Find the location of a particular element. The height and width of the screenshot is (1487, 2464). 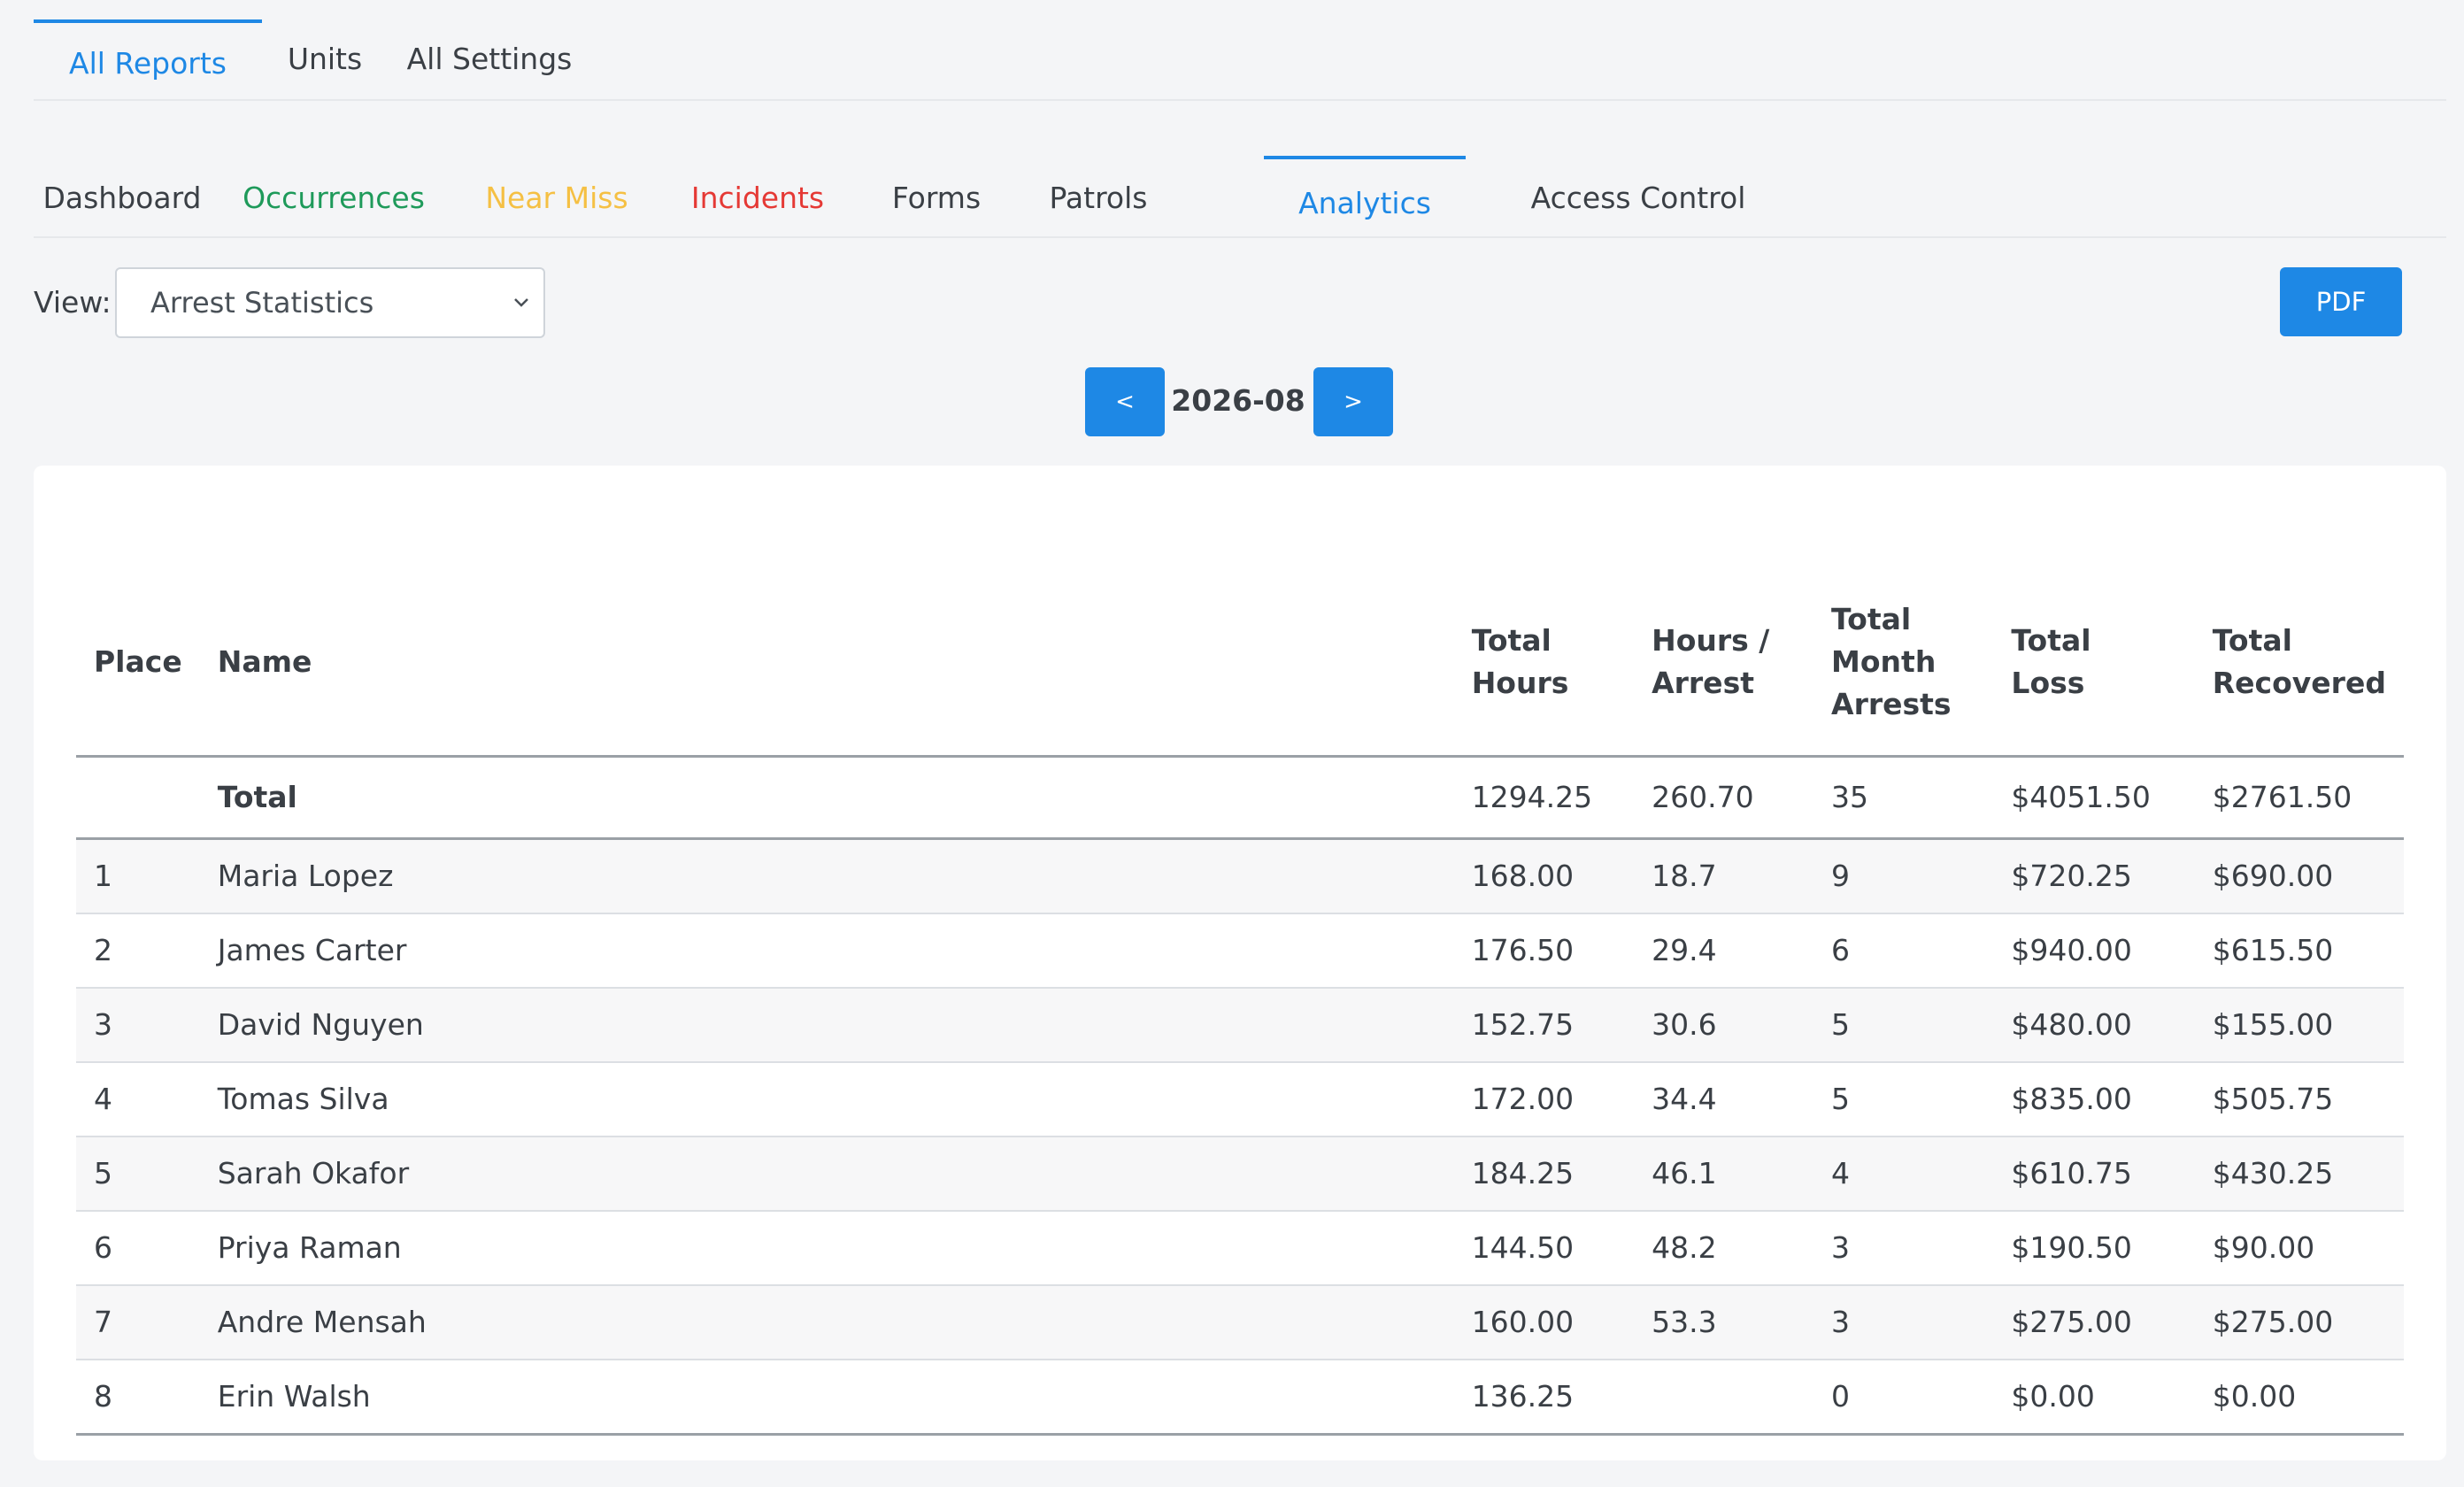

total-label: Total is located at coordinates (826, 798).